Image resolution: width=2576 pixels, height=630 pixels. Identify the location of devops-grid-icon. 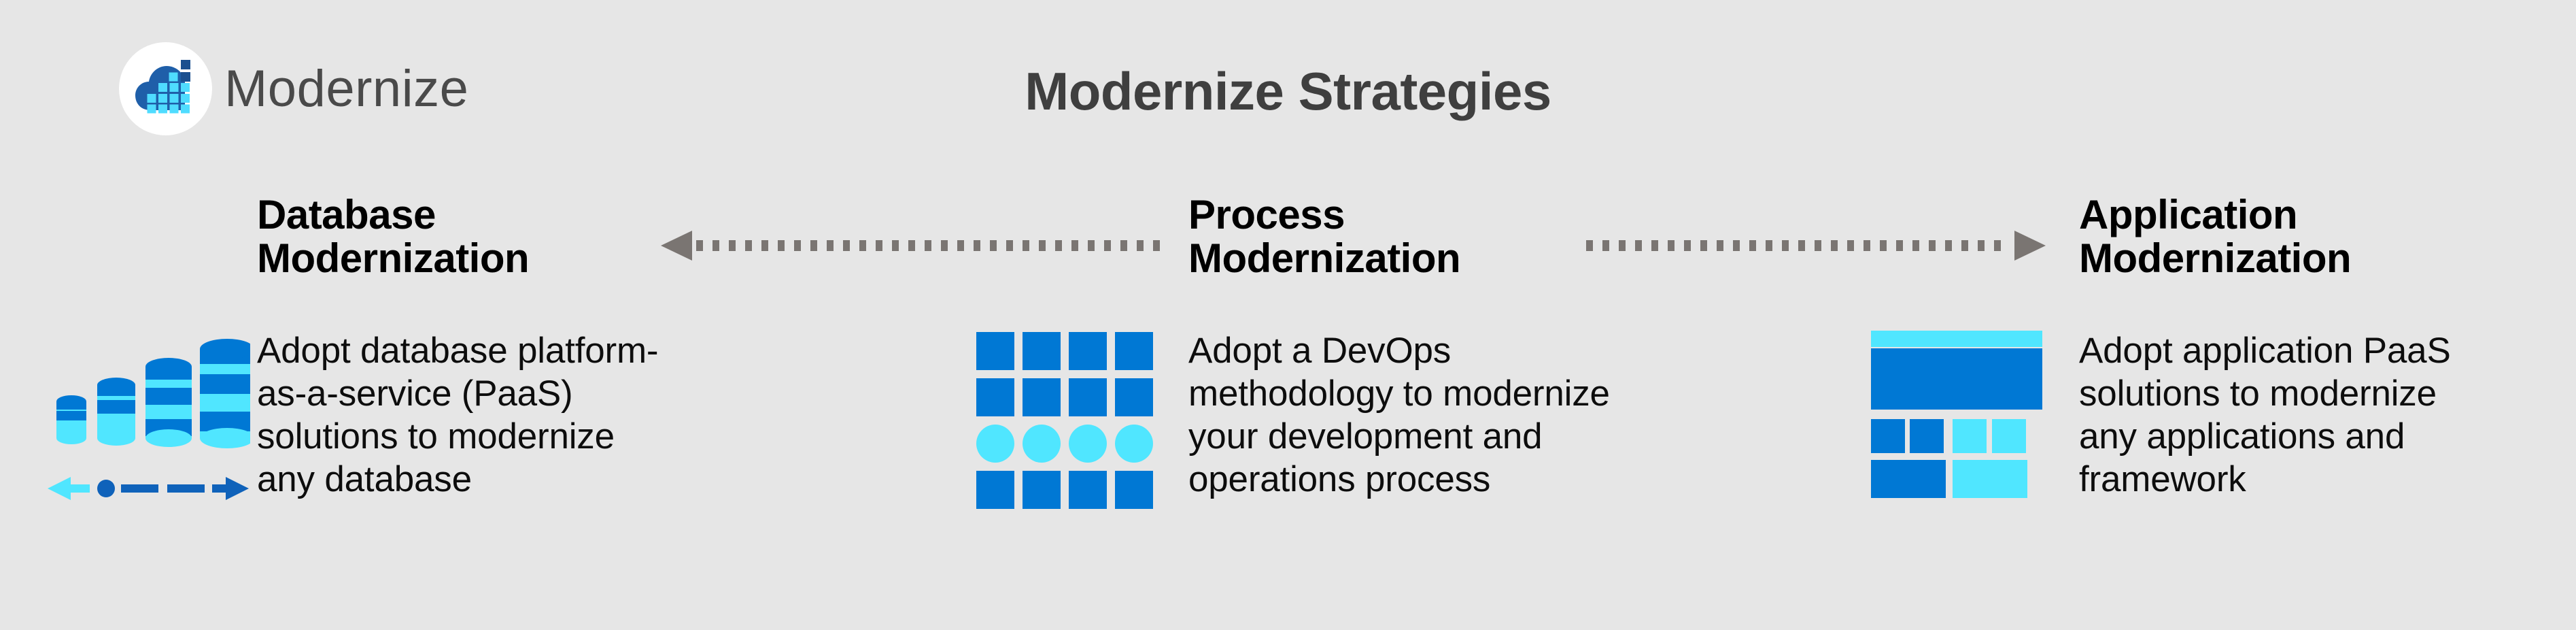
(1066, 424).